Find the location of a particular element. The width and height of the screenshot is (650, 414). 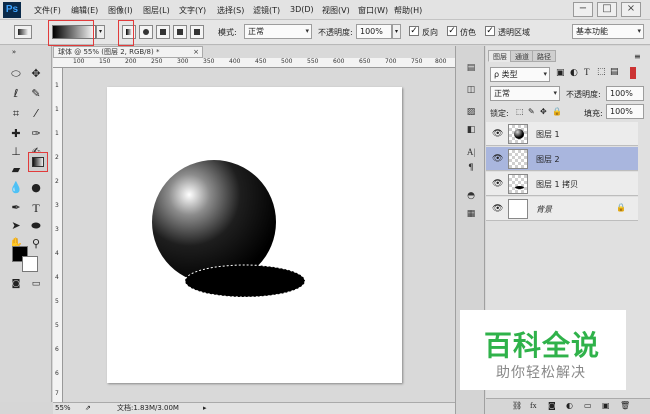

layer-name: 图层 1 is located at coordinates (548, 134).